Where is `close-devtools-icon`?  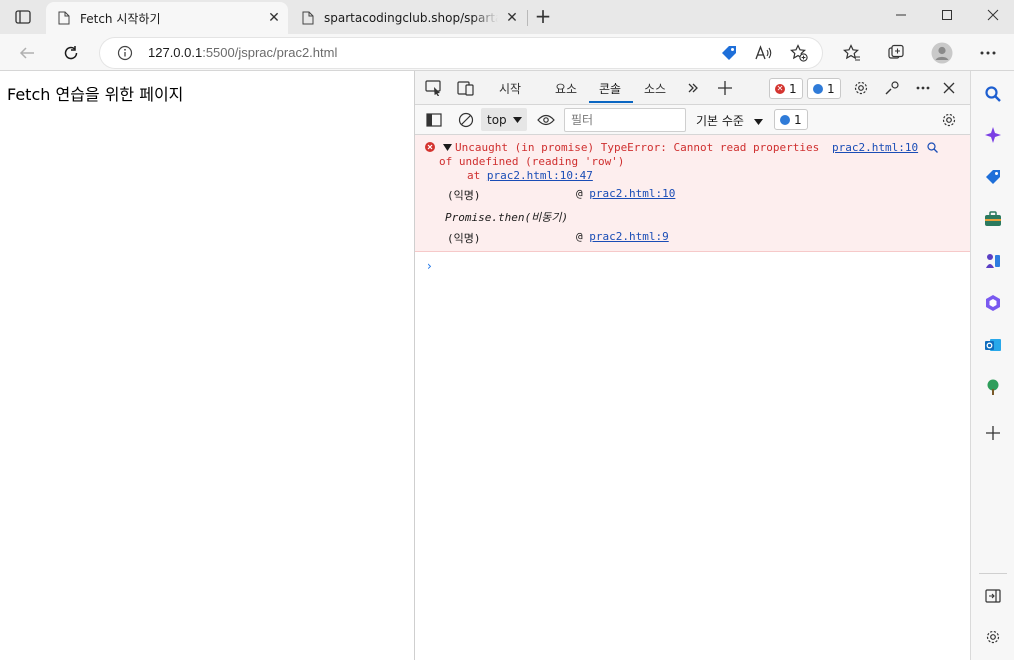 close-devtools-icon is located at coordinates (949, 88).